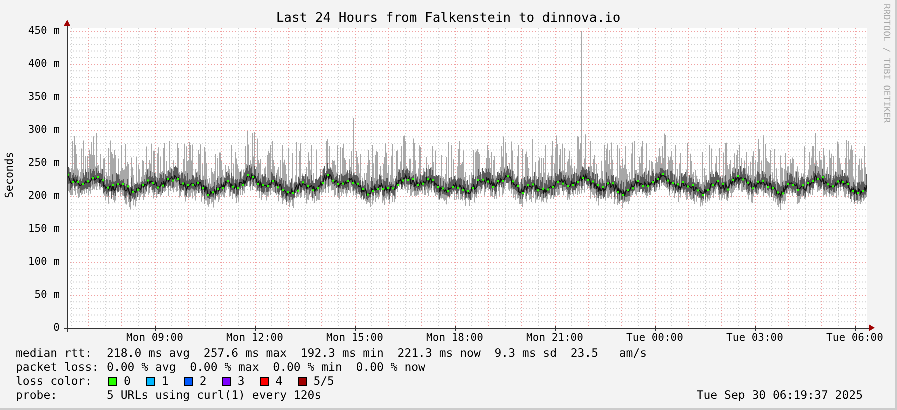 The image size is (897, 410). Describe the element at coordinates (655, 338) in the screenshot. I see `x-tick-label: Tue 00:00` at that location.